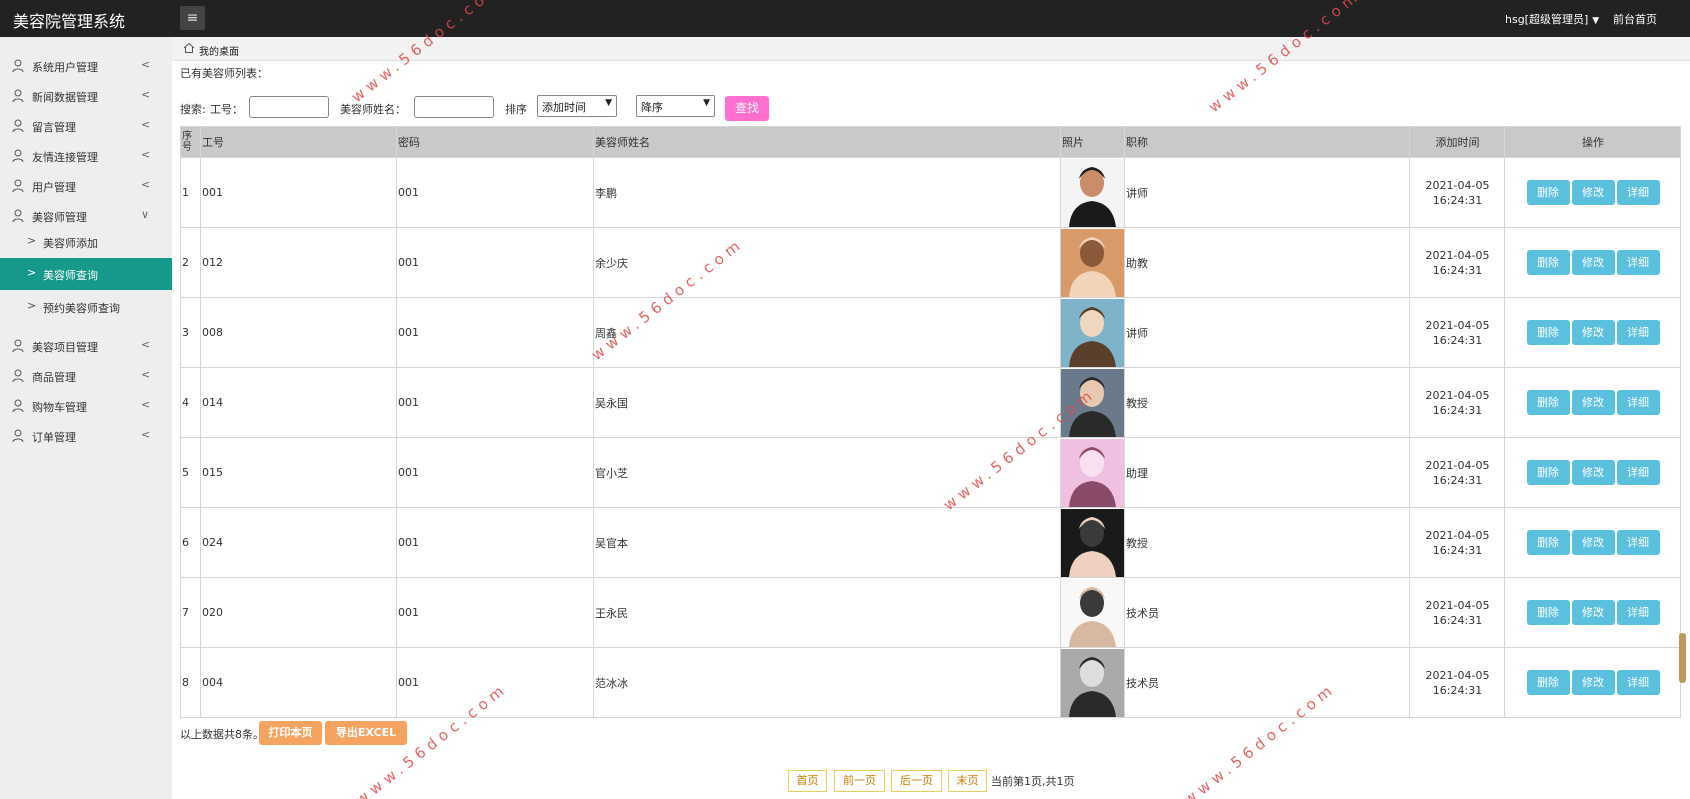 The image size is (1690, 799). What do you see at coordinates (827, 542) in the screenshot?
I see `cell-name: 吴官本` at bounding box center [827, 542].